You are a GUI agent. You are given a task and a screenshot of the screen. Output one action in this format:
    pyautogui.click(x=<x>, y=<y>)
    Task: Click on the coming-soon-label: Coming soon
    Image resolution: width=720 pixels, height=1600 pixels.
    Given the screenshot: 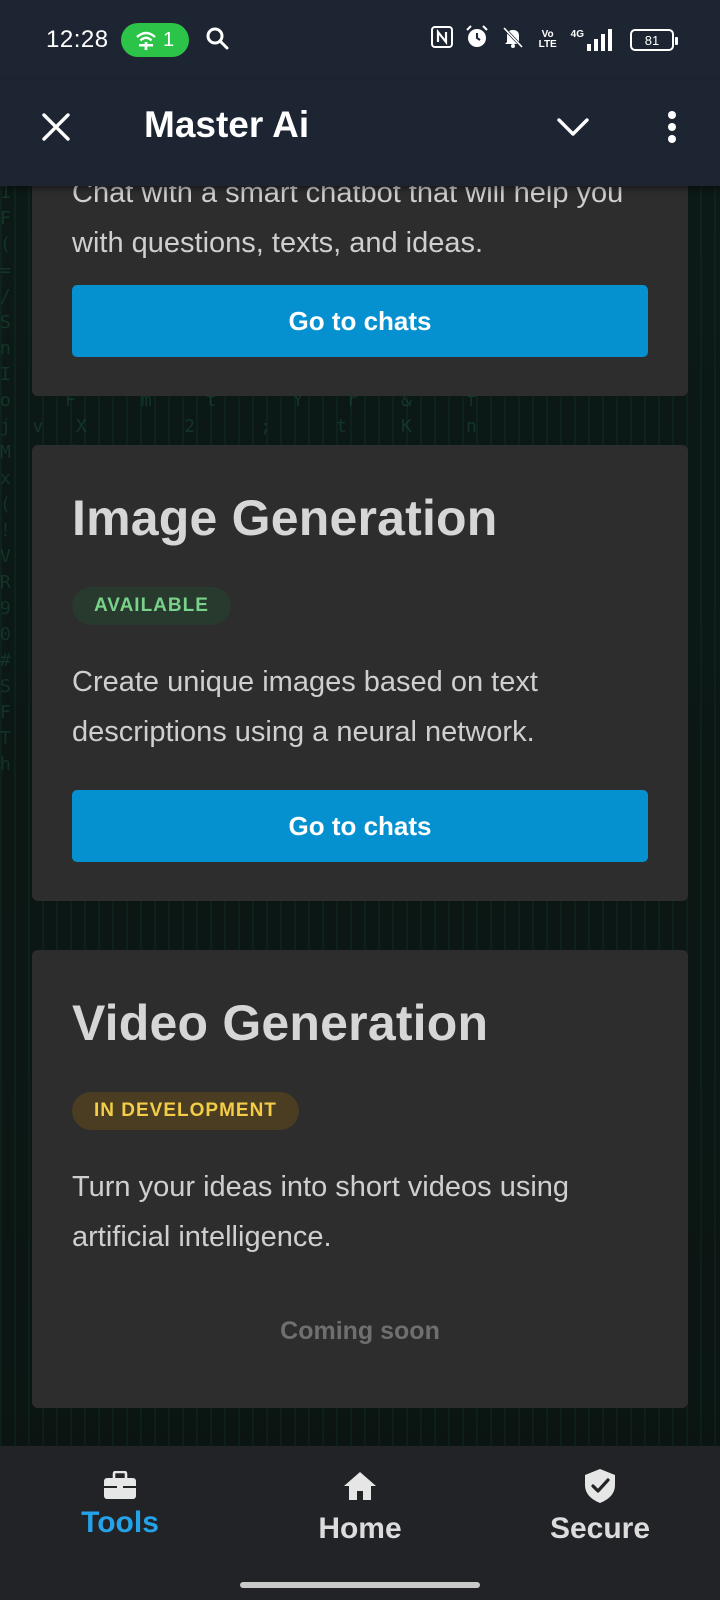 What is the action you would take?
    pyautogui.click(x=360, y=1331)
    